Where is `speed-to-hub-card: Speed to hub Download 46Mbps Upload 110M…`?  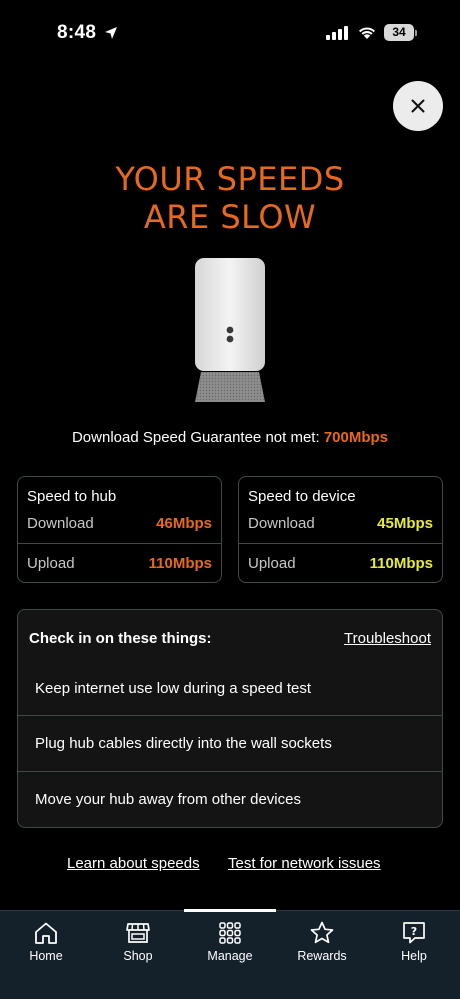
speed-to-hub-card: Speed to hub Download 46Mbps Upload 110M… is located at coordinates (119, 529).